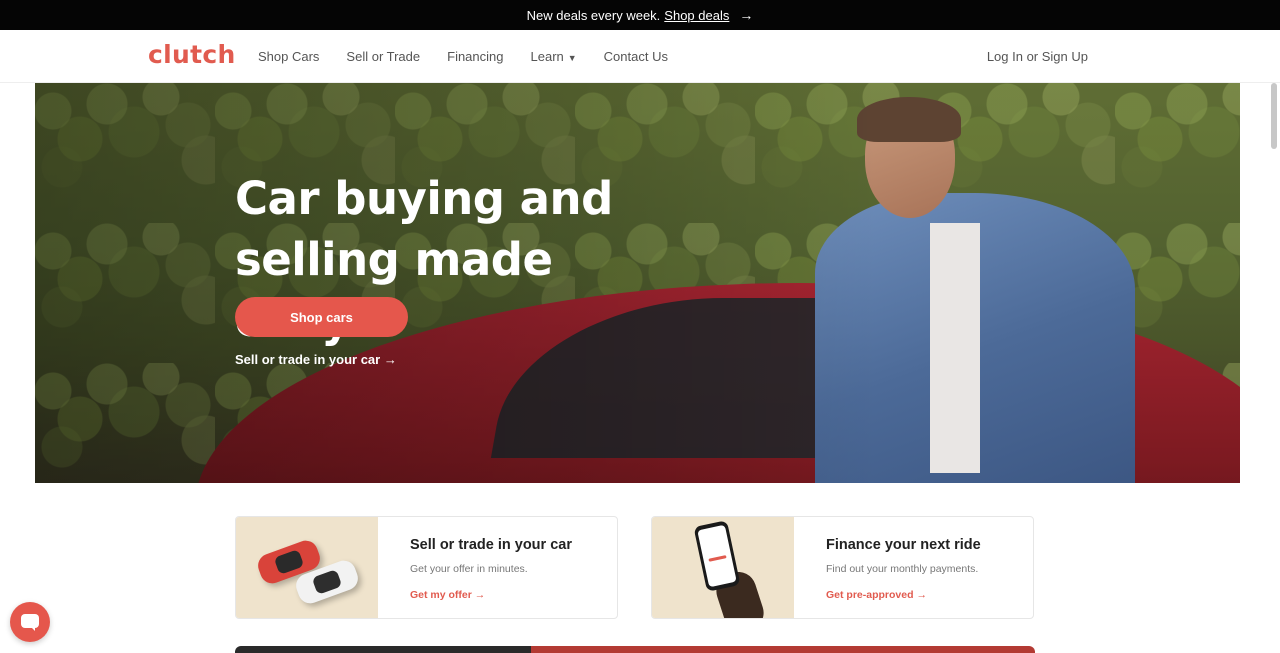 The width and height of the screenshot is (1280, 653). I want to click on chat-button, so click(30, 622).